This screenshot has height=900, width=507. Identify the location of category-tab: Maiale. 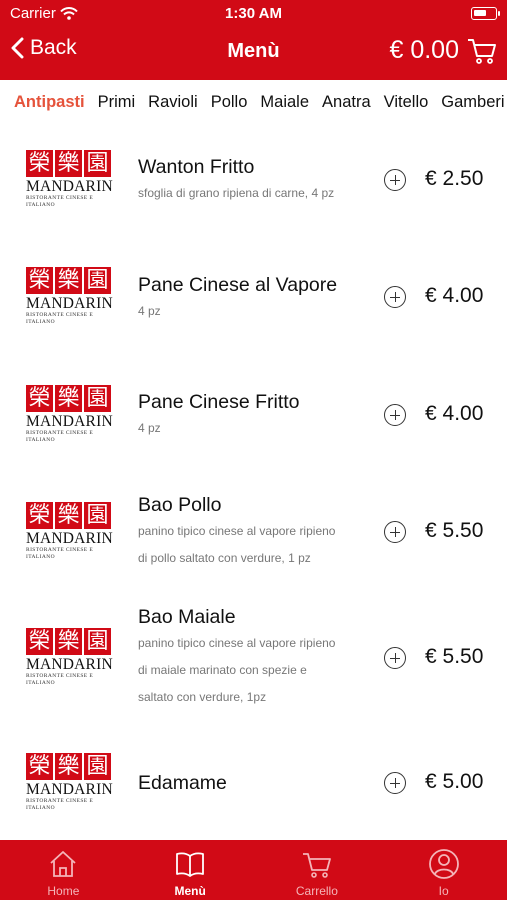
(284, 102).